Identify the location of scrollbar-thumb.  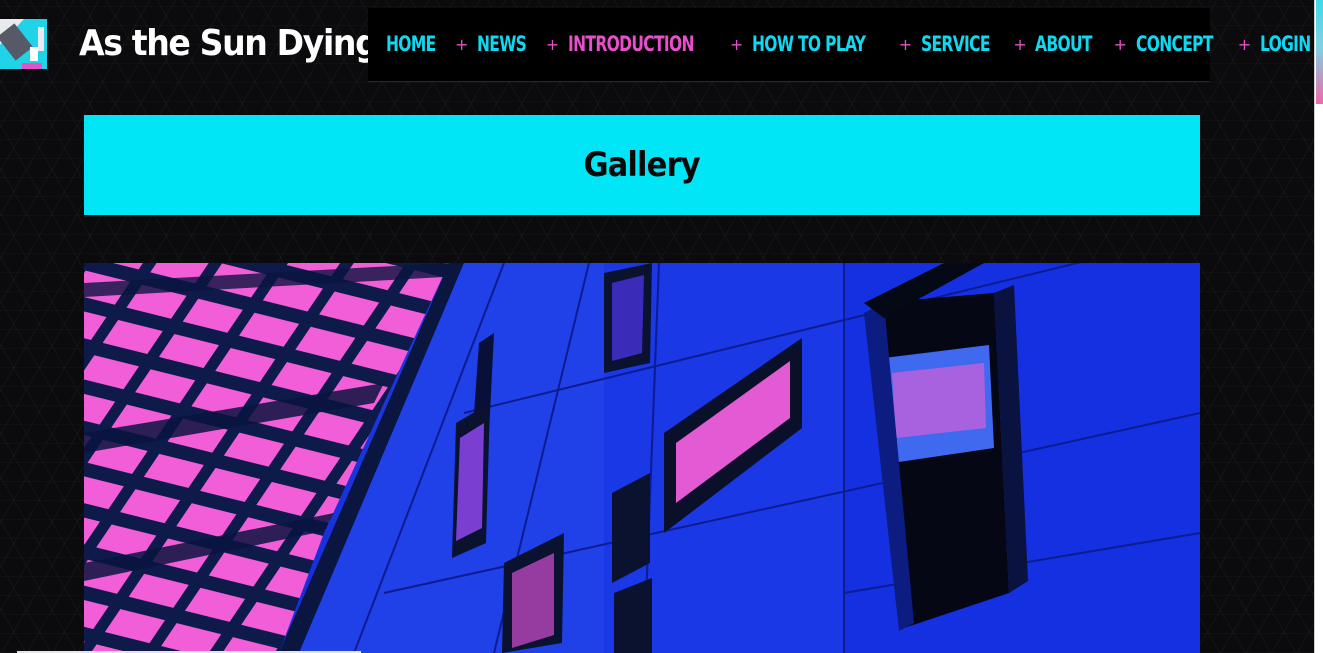
(1319, 52).